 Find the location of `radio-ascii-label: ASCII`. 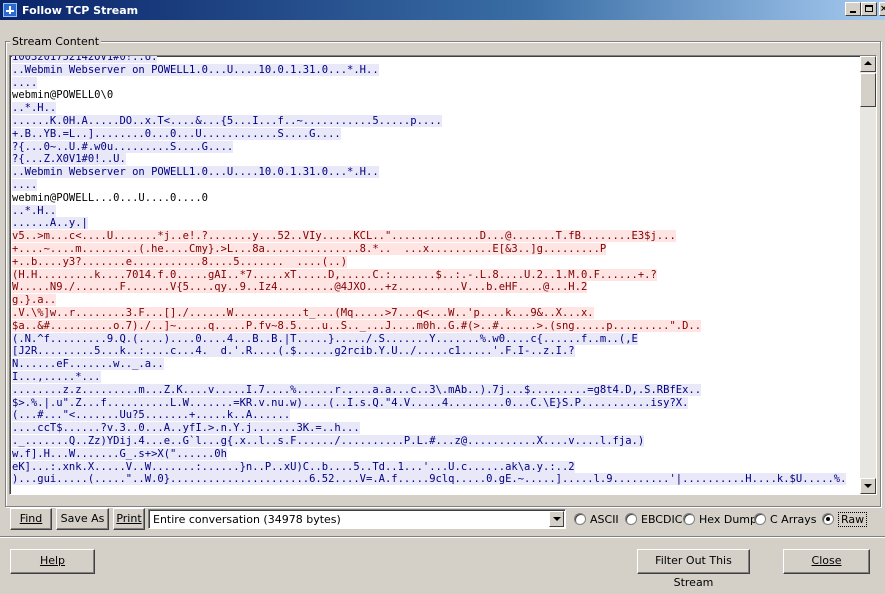

radio-ascii-label: ASCII is located at coordinates (604, 519).